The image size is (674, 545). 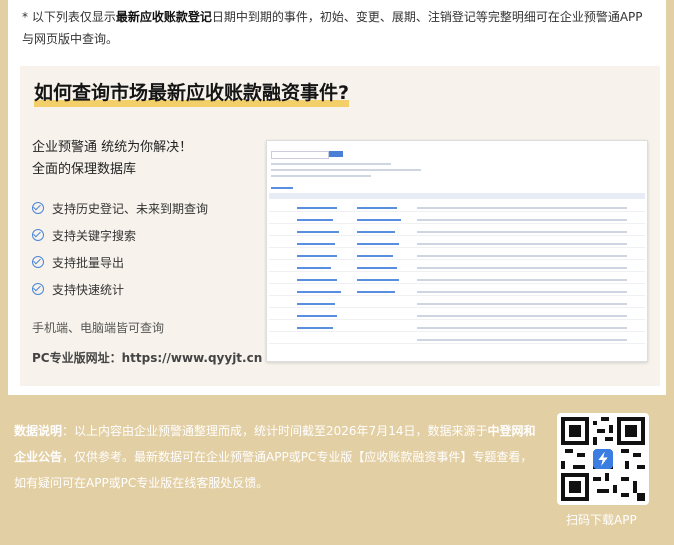 I want to click on screenshot-tab, so click(x=282, y=188).